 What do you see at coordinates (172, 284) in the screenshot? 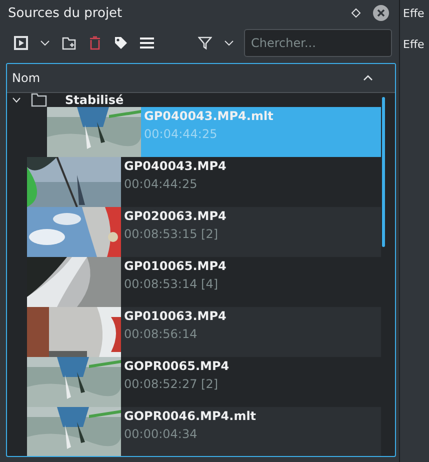
I see `clip-duration: 00:08:53:14 [4]` at bounding box center [172, 284].